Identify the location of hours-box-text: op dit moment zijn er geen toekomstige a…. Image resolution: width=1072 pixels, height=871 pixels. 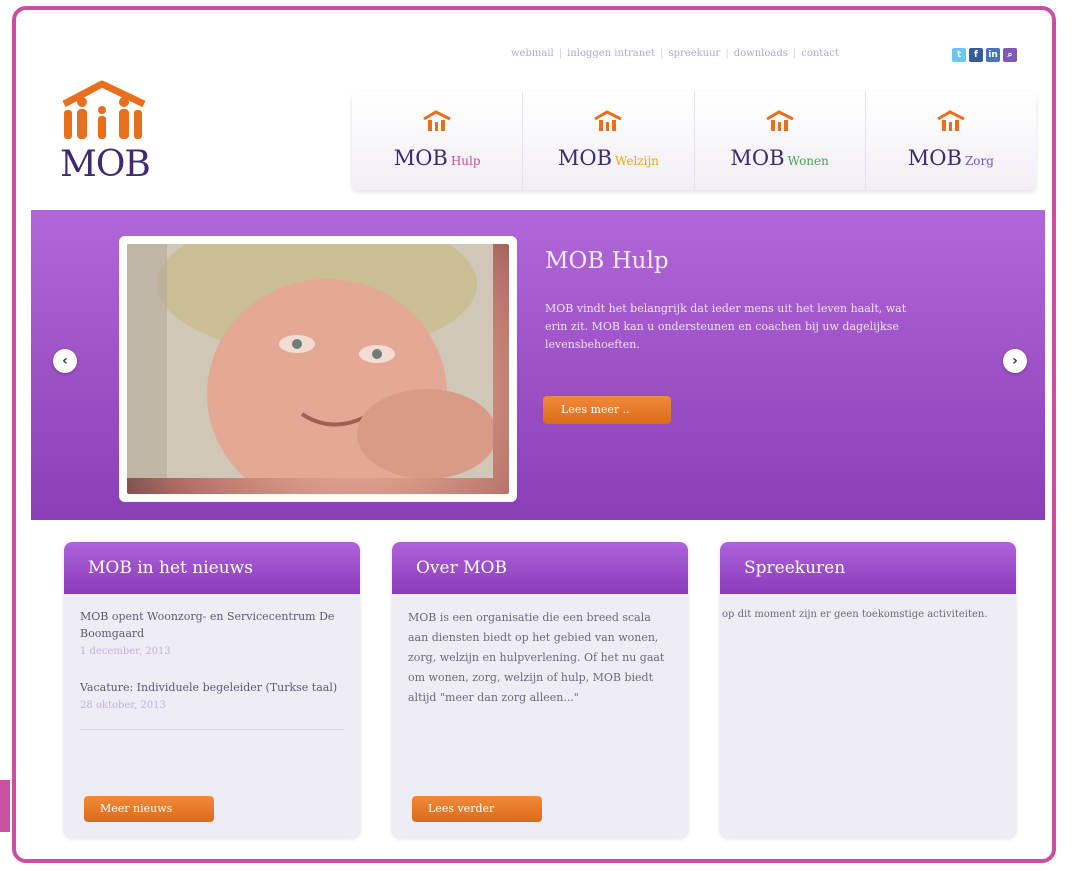
(855, 614).